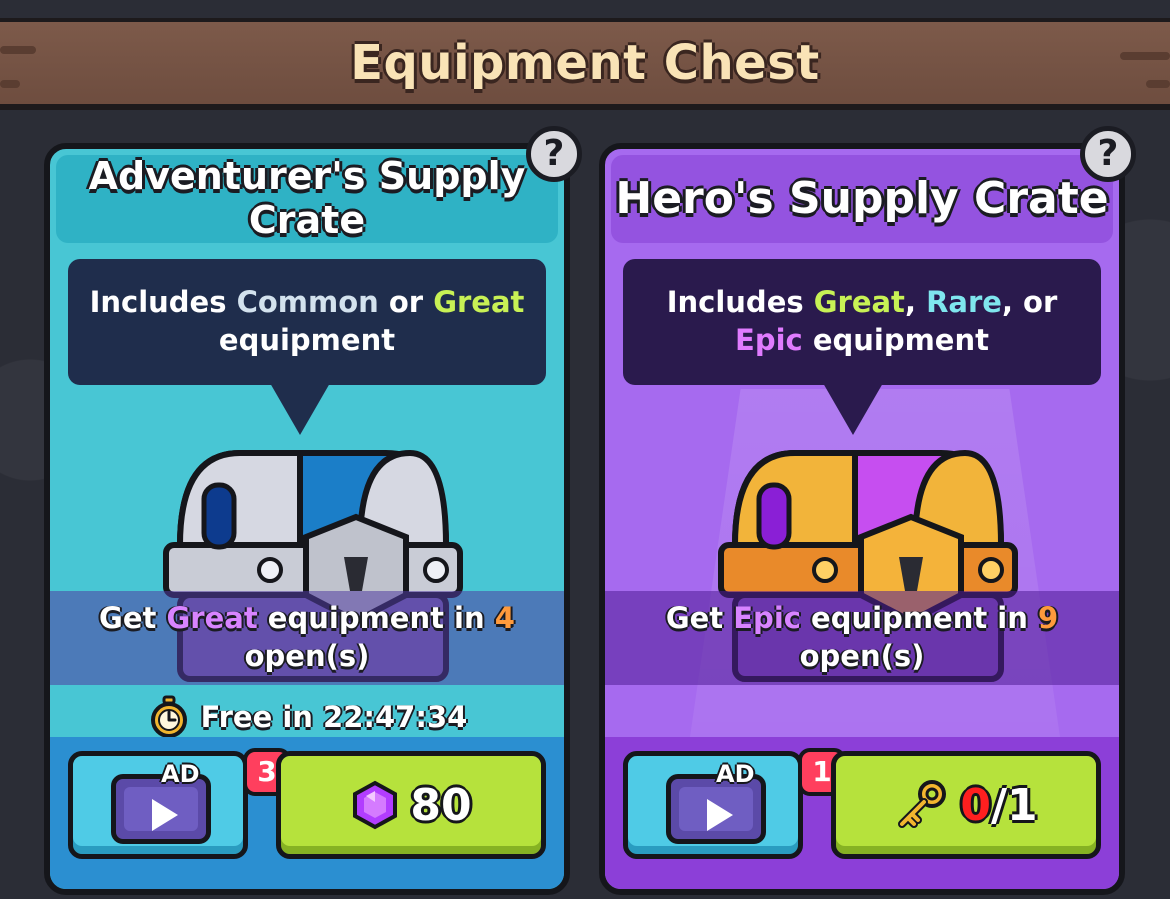  I want to click on watch-ad-button: AD 1, so click(734, 803).